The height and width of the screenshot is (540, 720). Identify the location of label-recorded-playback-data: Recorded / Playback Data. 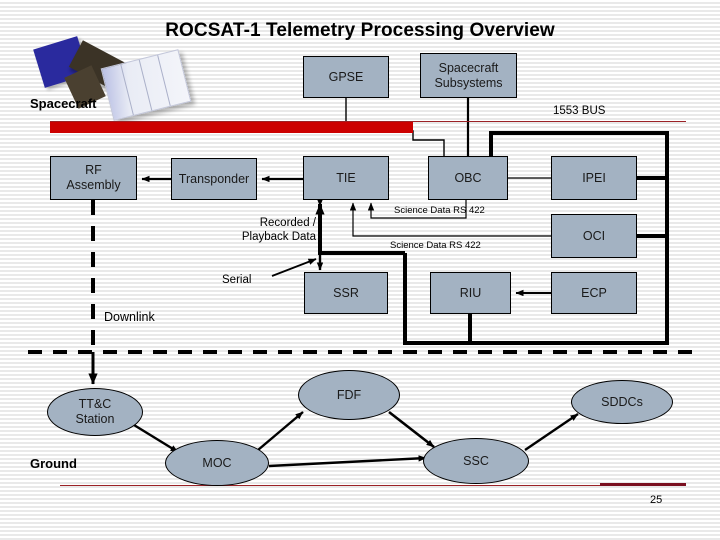
(269, 231).